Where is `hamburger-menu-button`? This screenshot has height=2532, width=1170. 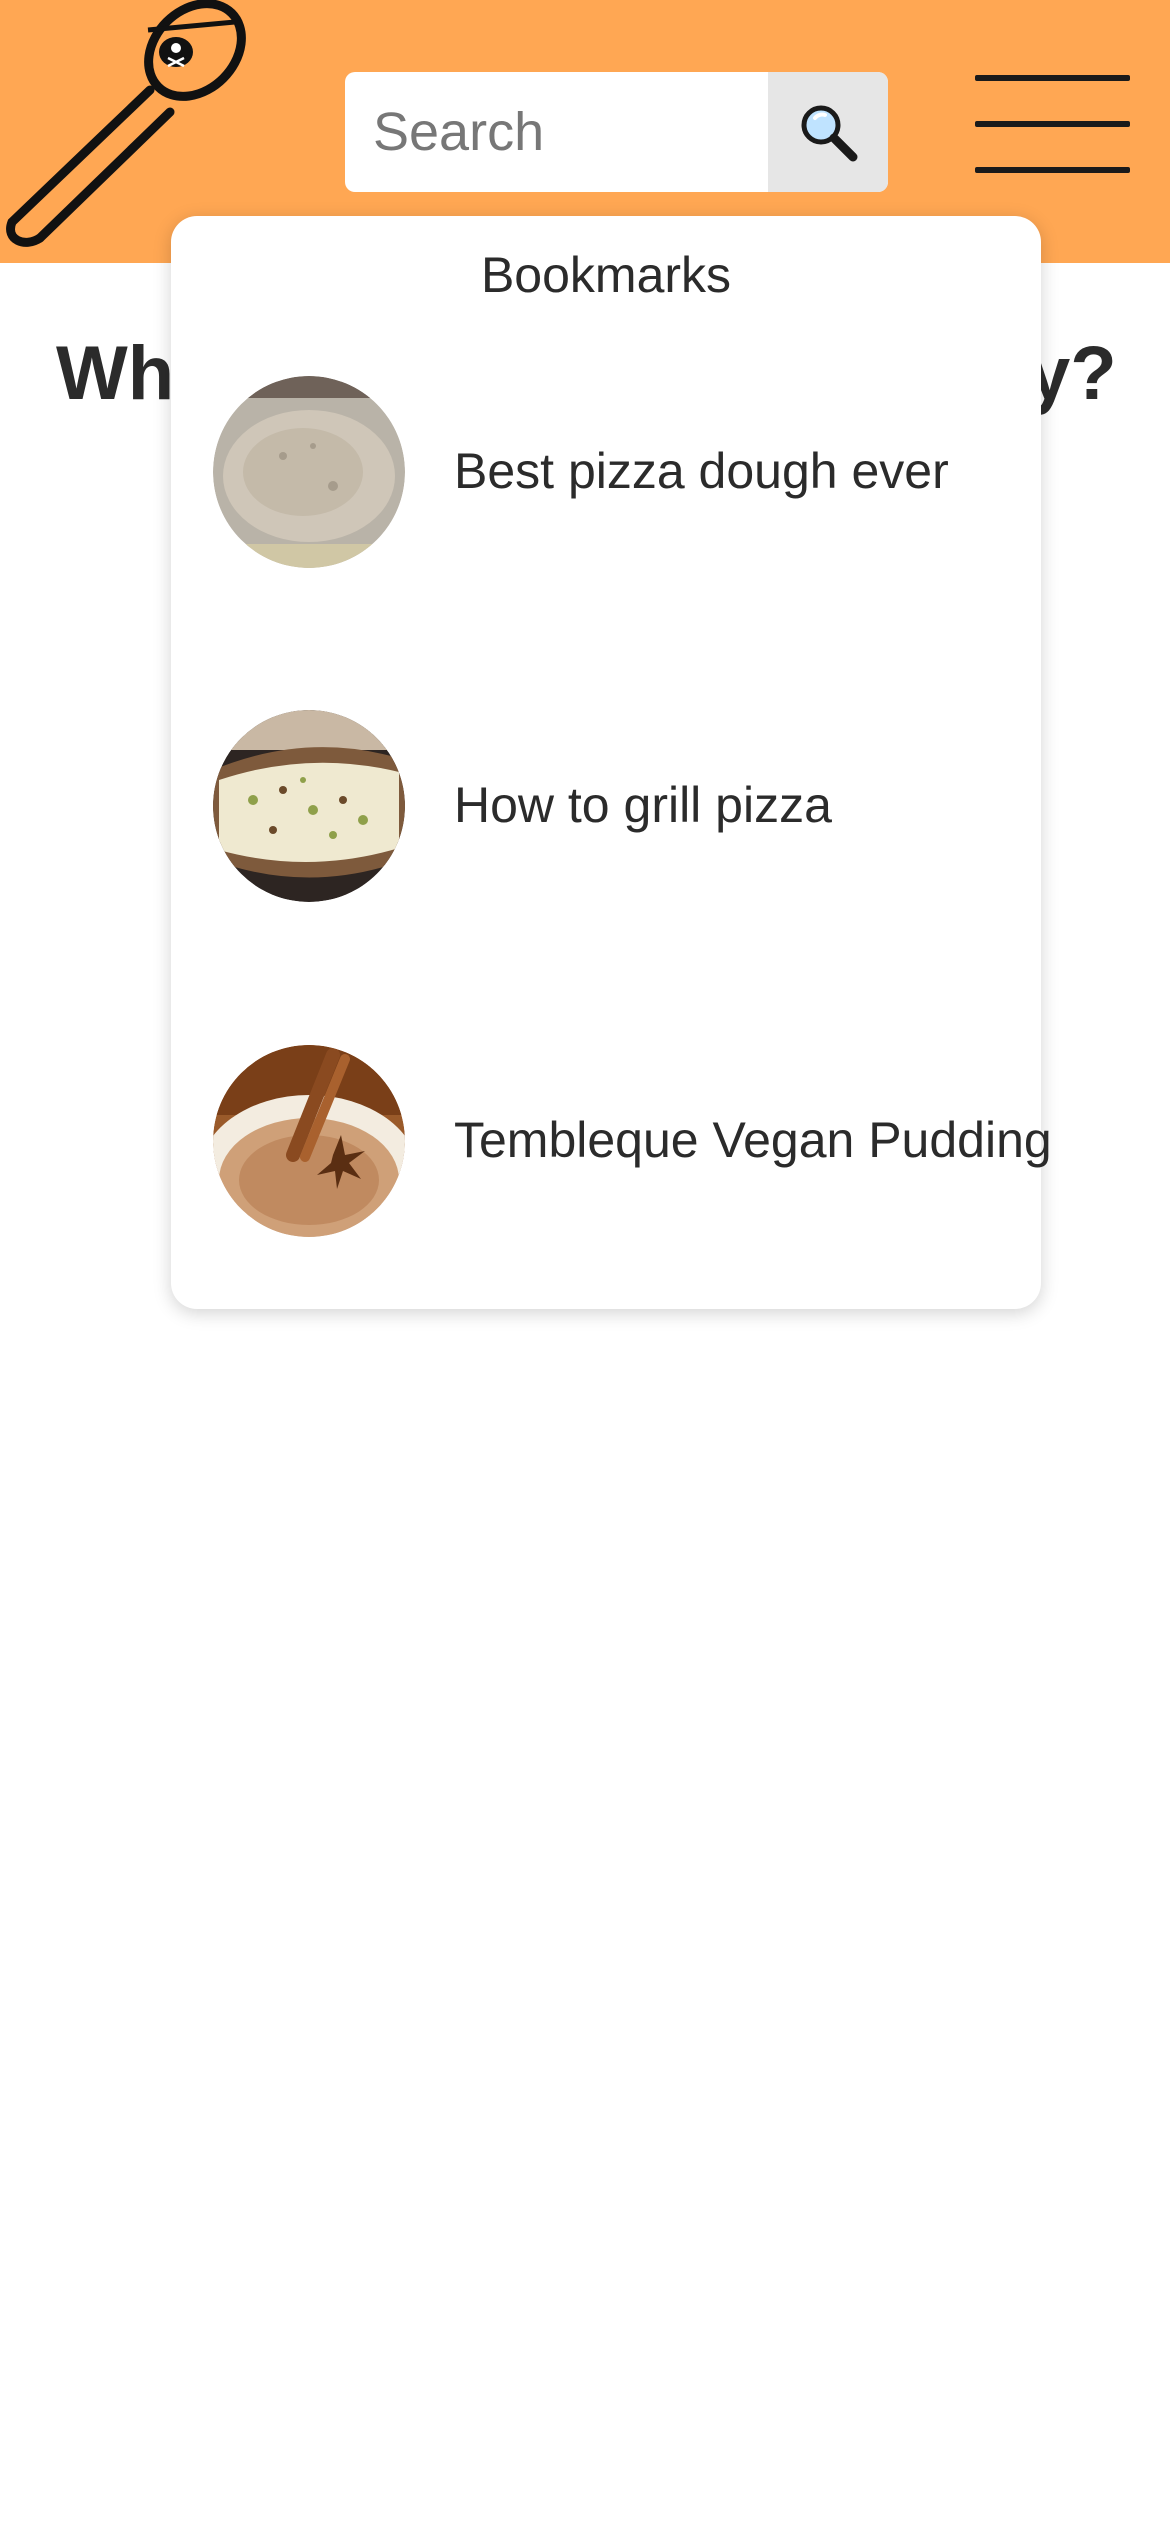 hamburger-menu-button is located at coordinates (1052, 124).